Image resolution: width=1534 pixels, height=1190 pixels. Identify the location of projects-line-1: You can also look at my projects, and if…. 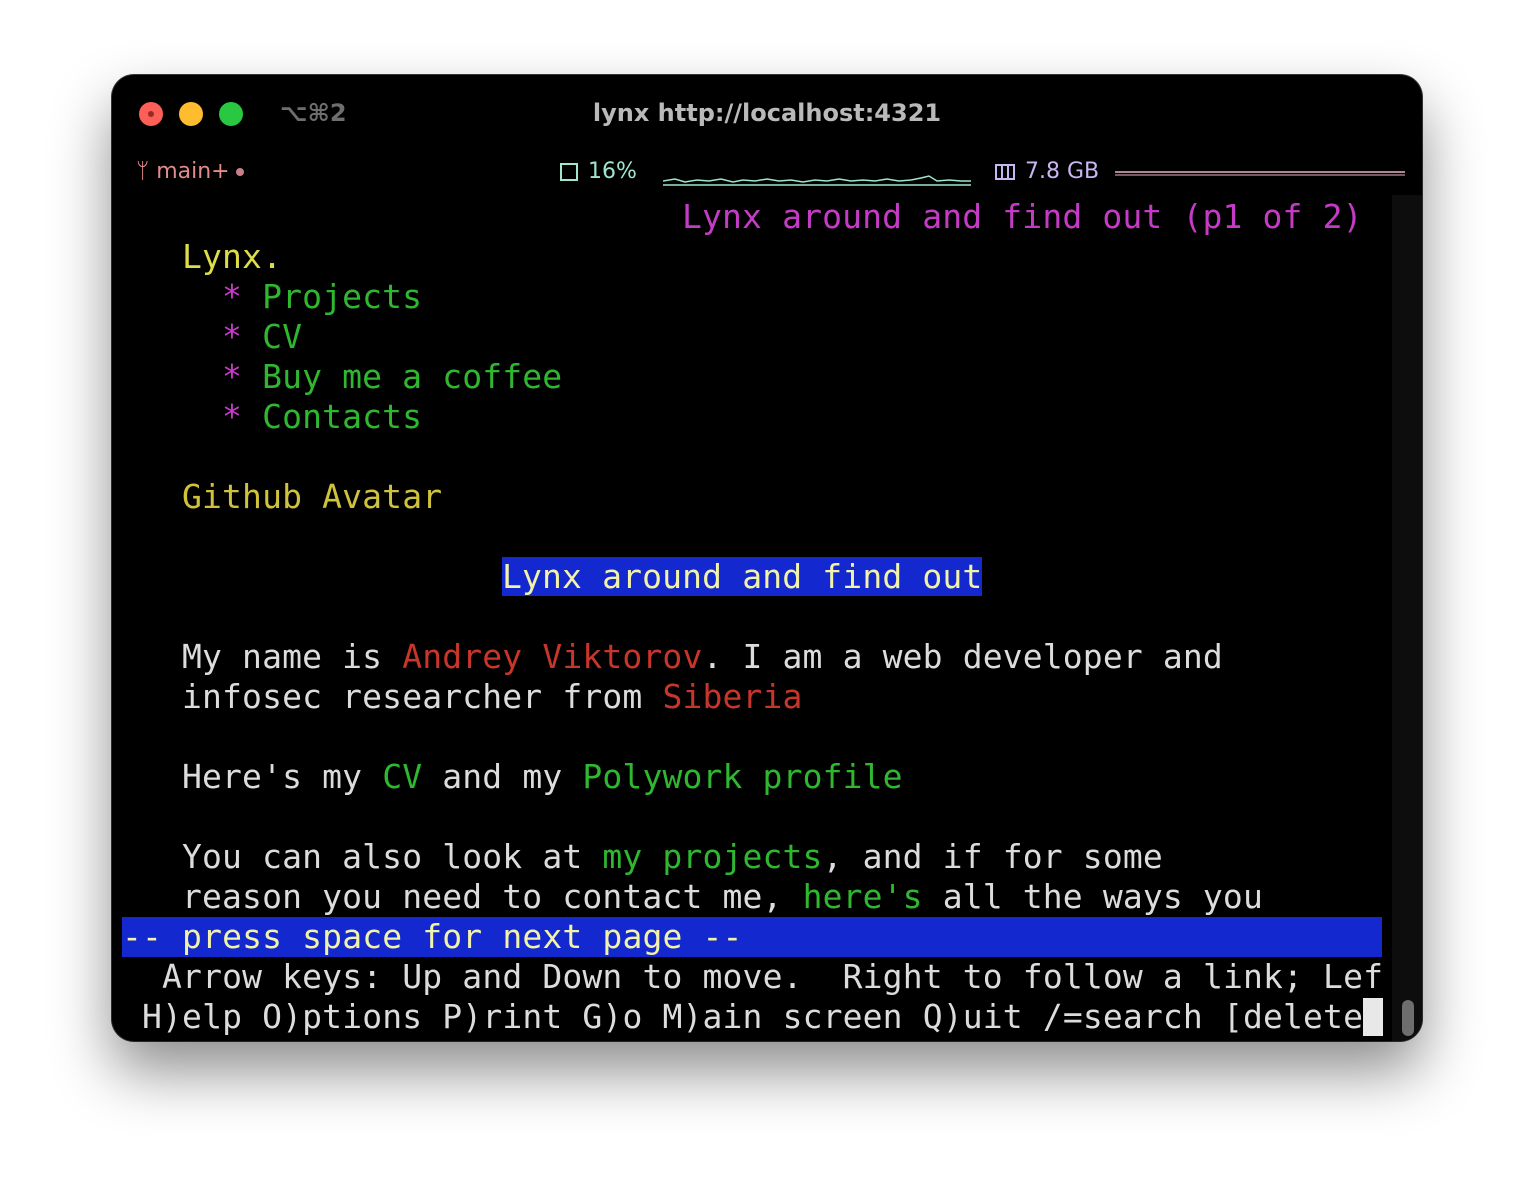
(672, 857).